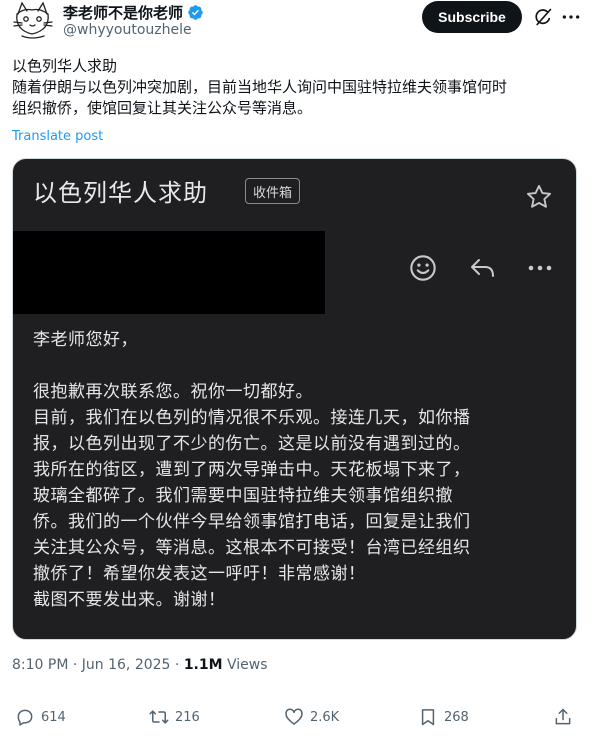  What do you see at coordinates (472, 17) in the screenshot?
I see `subscribe-button: Subscribe` at bounding box center [472, 17].